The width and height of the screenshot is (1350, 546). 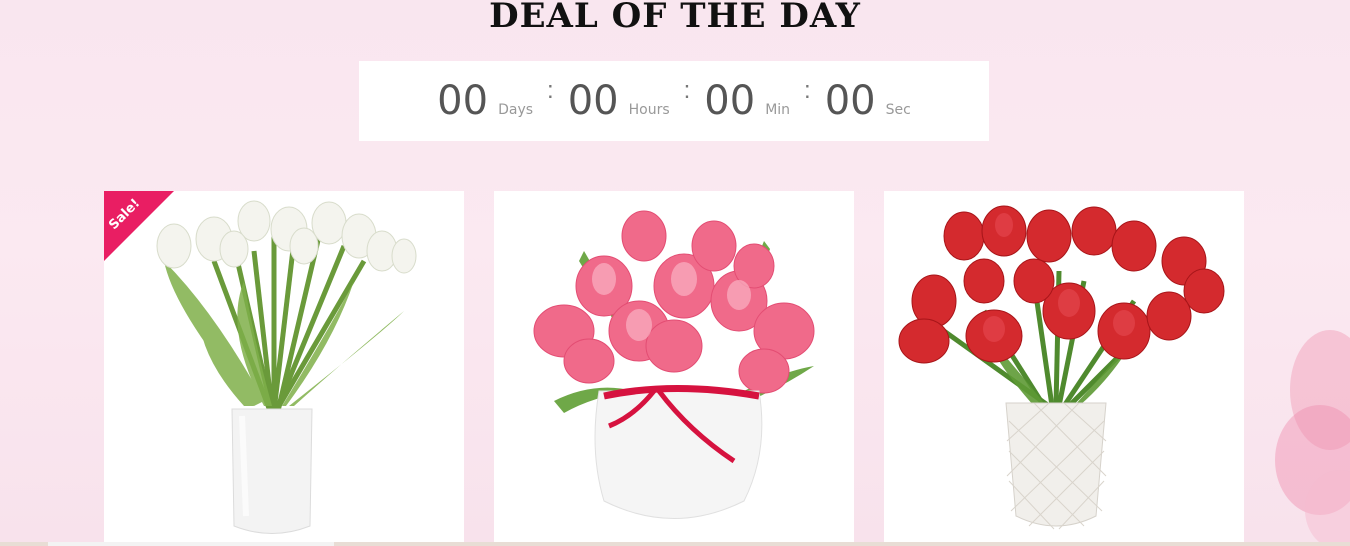 What do you see at coordinates (191, 544) in the screenshot?
I see `bottom-divider-segment` at bounding box center [191, 544].